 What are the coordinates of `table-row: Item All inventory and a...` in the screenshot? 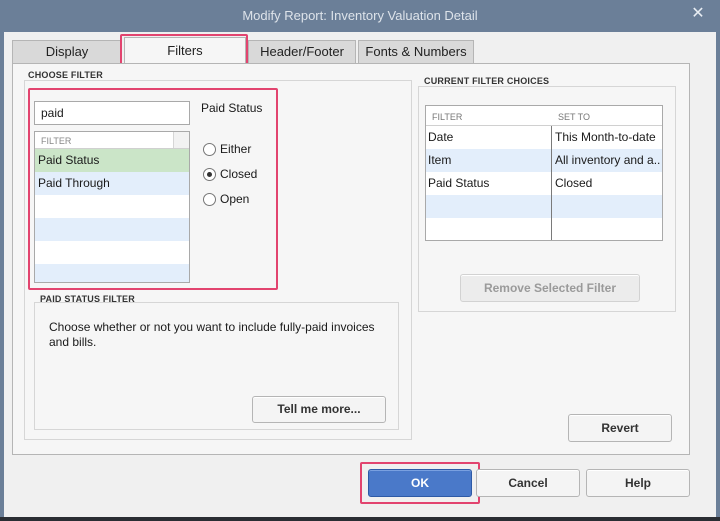 It's located at (544, 160).